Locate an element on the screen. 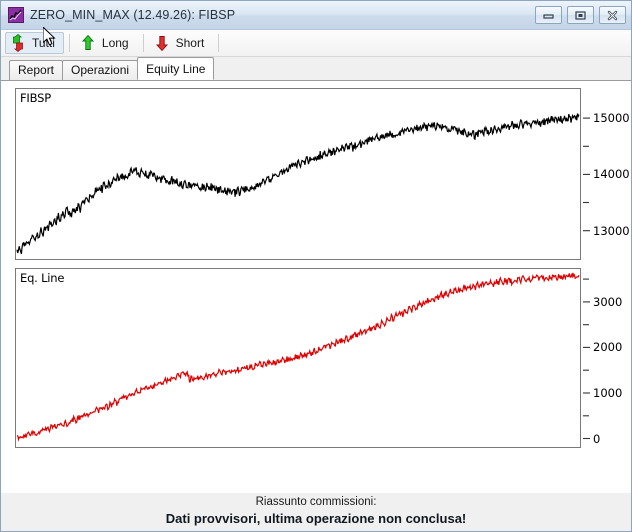  axis-tick-label: 13000 is located at coordinates (611, 230).